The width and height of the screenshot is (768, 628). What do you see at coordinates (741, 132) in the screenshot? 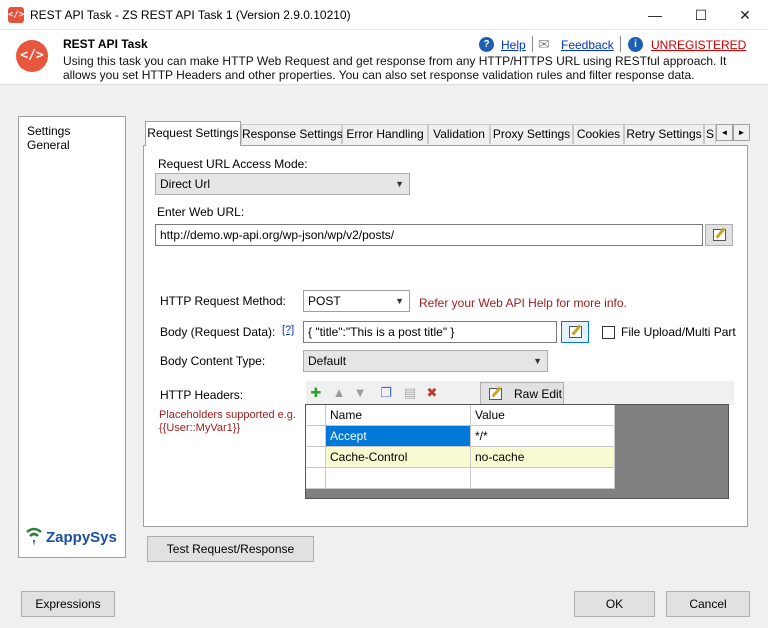
I see `tab-scroll-right-icon: ►` at bounding box center [741, 132].